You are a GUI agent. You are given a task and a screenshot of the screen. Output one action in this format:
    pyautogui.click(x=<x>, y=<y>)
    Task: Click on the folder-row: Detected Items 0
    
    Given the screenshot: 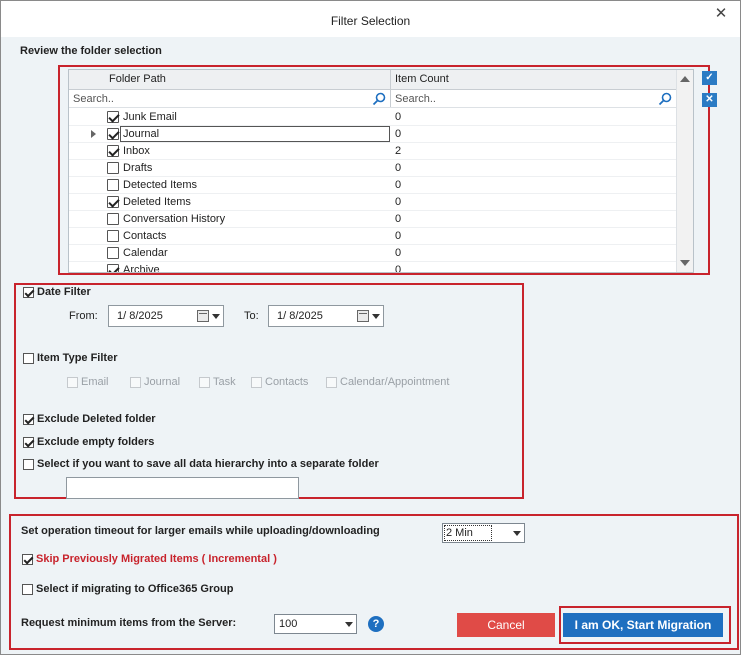 What is the action you would take?
    pyautogui.click(x=372, y=185)
    